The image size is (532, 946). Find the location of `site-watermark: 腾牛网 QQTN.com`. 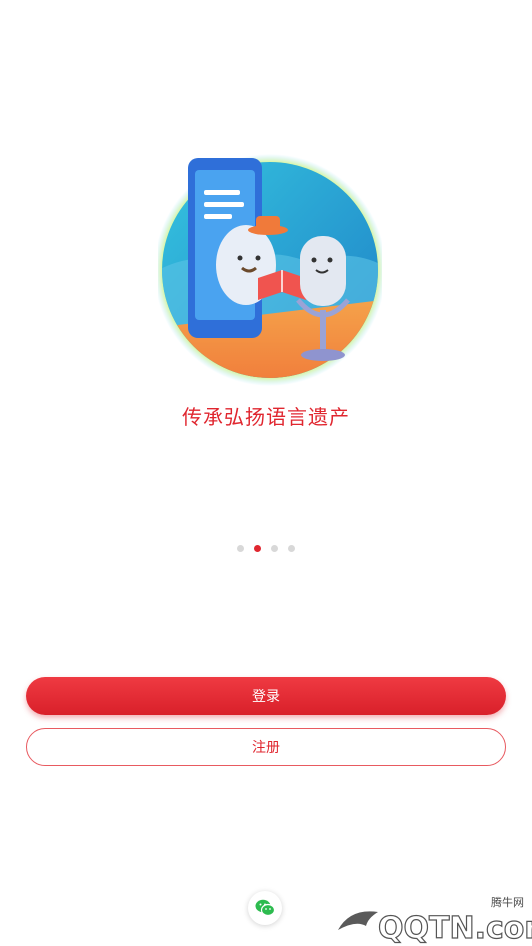

site-watermark: 腾牛网 QQTN.com is located at coordinates (426, 918).